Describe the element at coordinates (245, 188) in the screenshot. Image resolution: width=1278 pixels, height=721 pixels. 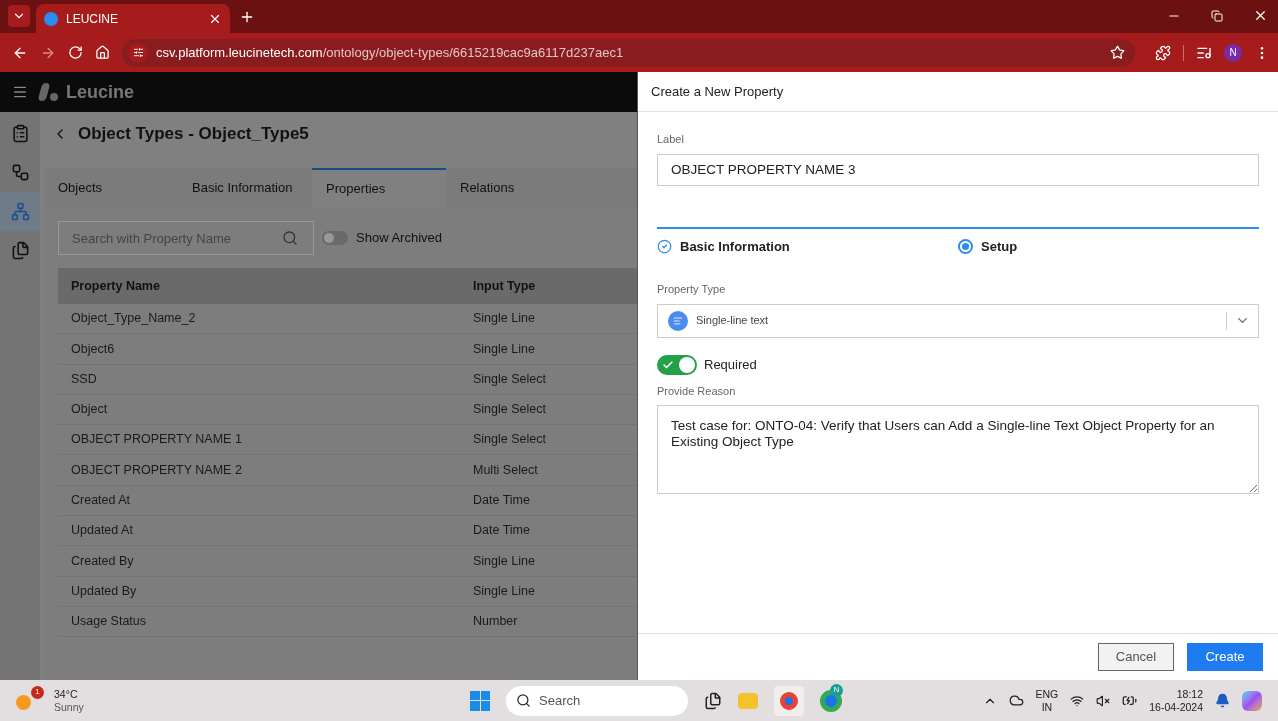
I see `tab: Basic Information` at that location.